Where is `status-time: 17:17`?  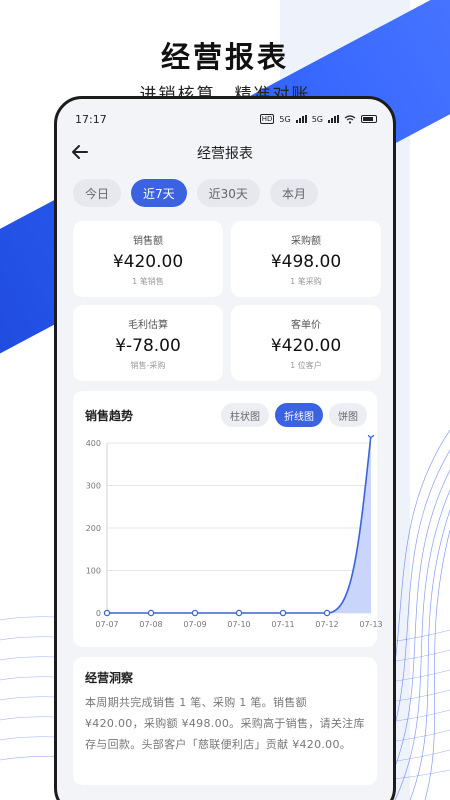
status-time: 17:17 is located at coordinates (91, 119).